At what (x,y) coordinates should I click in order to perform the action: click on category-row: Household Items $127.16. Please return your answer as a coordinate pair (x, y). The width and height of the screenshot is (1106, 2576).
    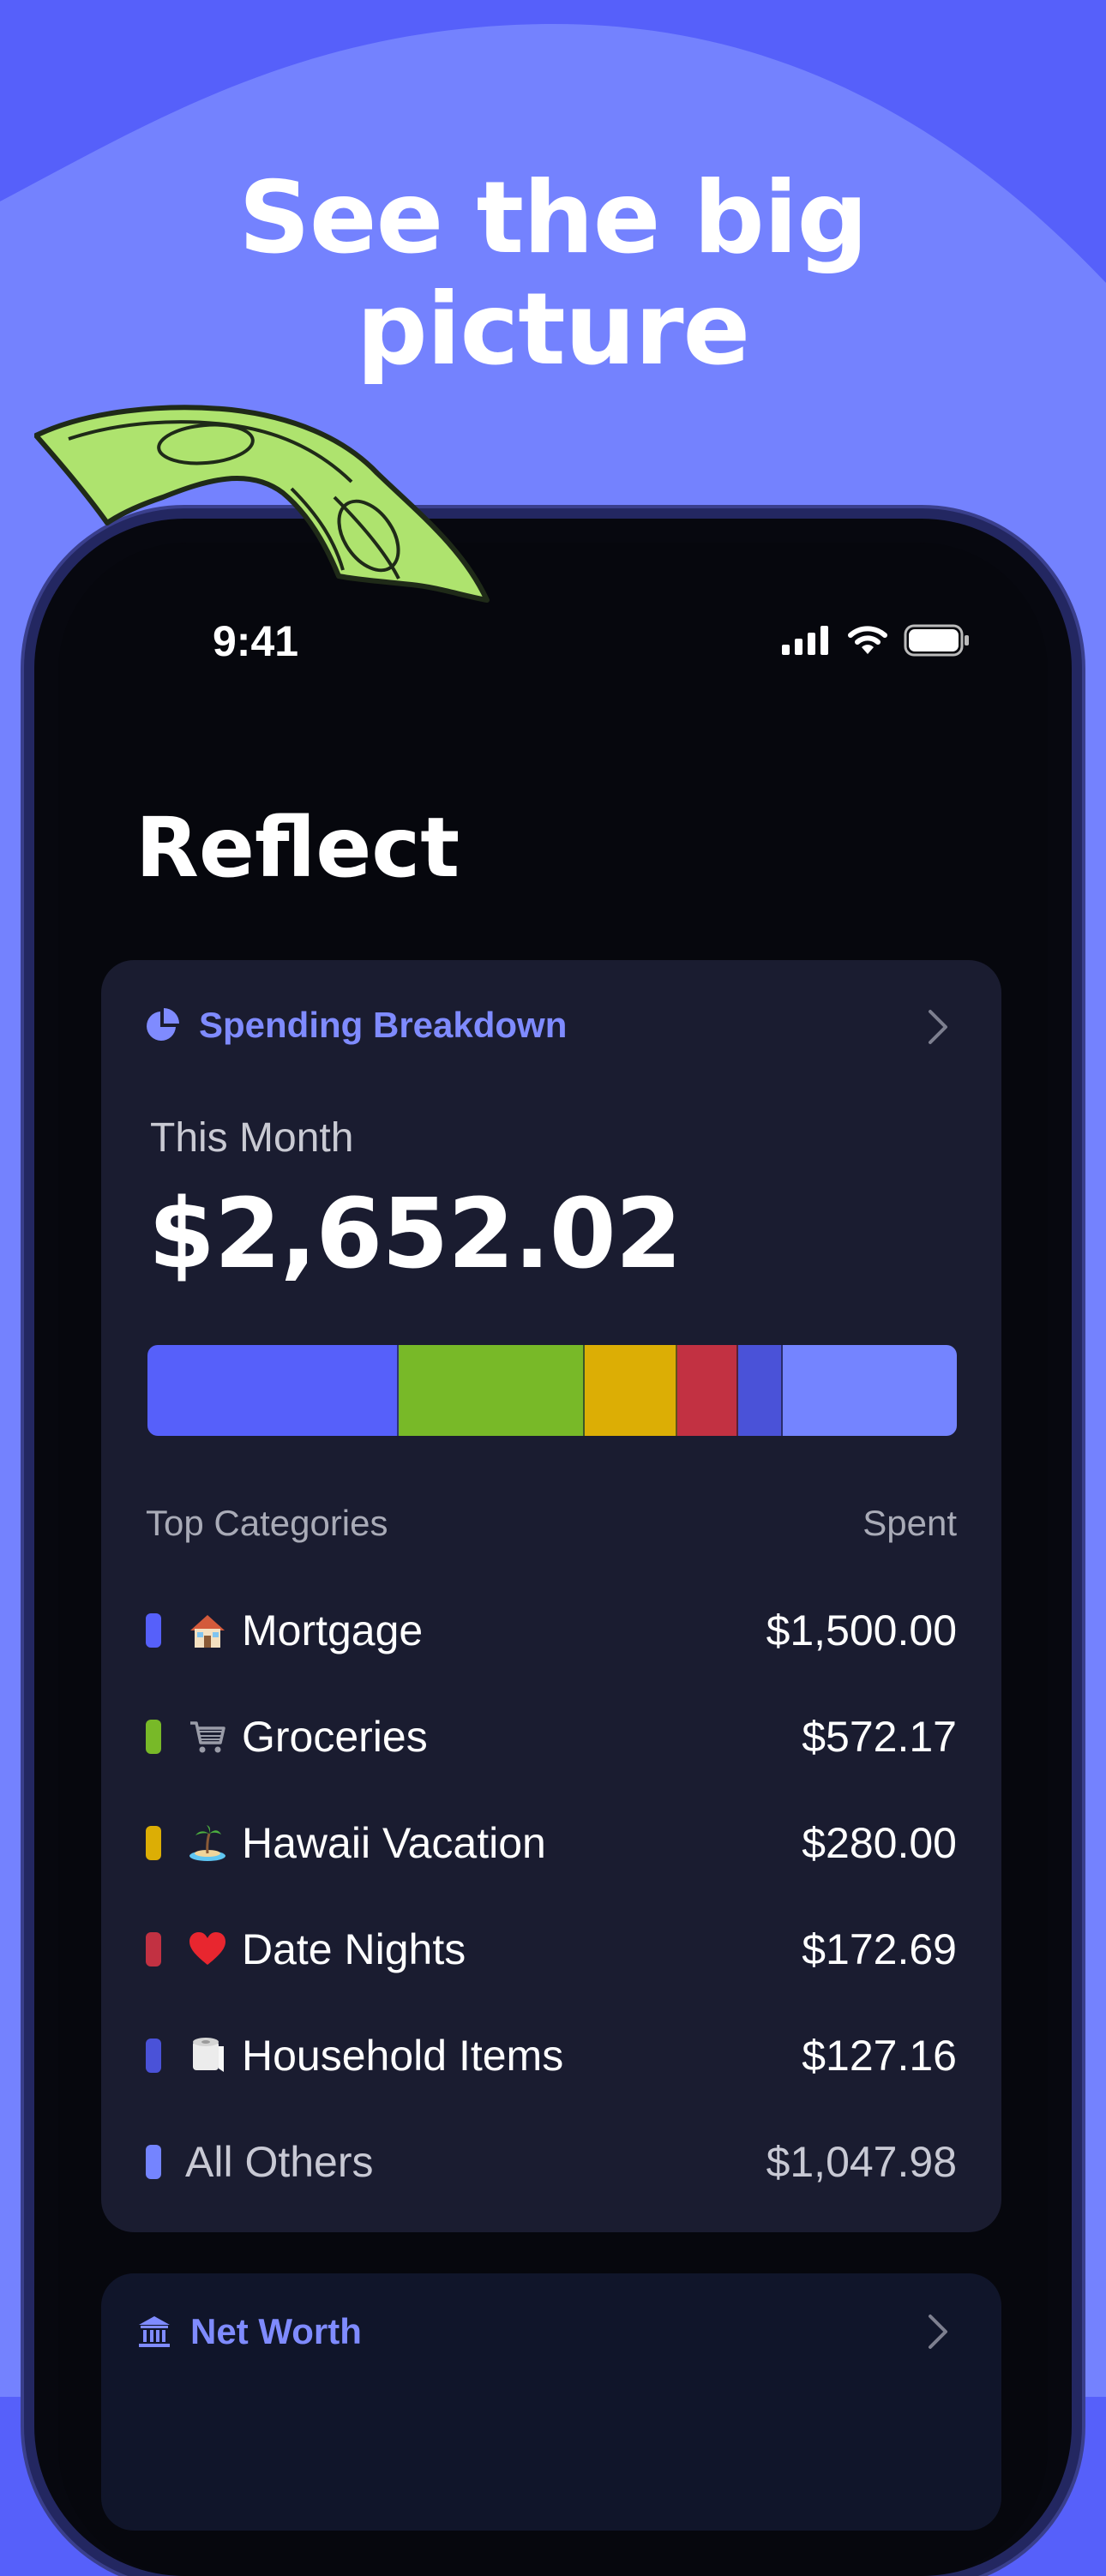
    Looking at the image, I should click on (551, 2056).